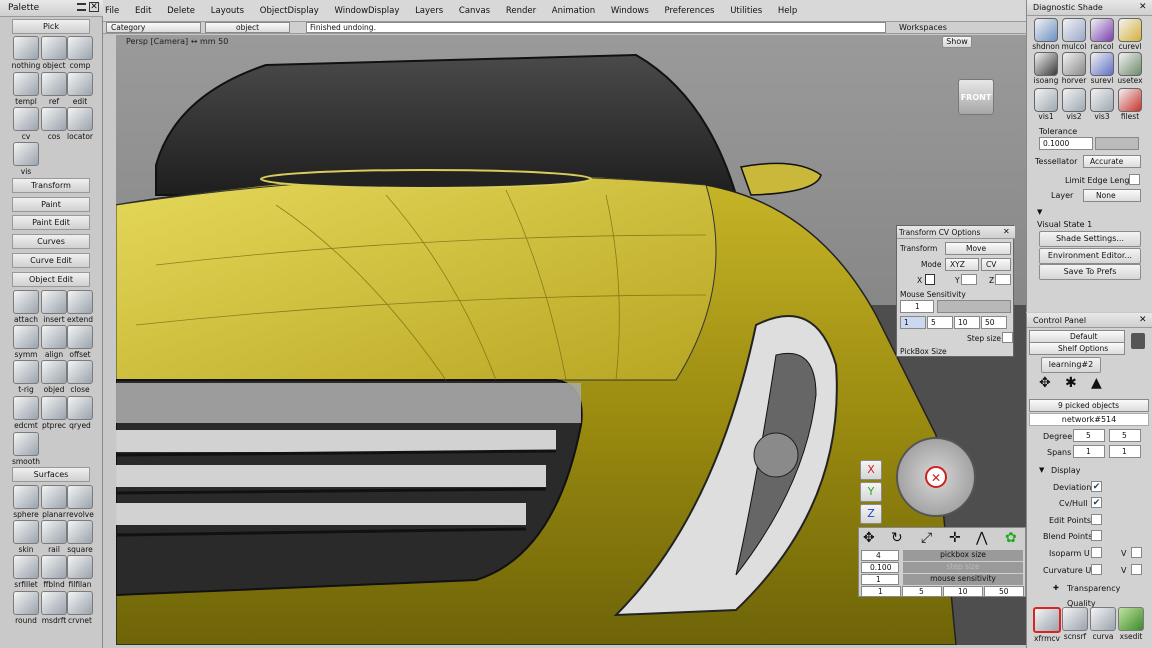  What do you see at coordinates (1075, 624) in the screenshot?
I see `shelf-scnsrf: scnsrf` at bounding box center [1075, 624].